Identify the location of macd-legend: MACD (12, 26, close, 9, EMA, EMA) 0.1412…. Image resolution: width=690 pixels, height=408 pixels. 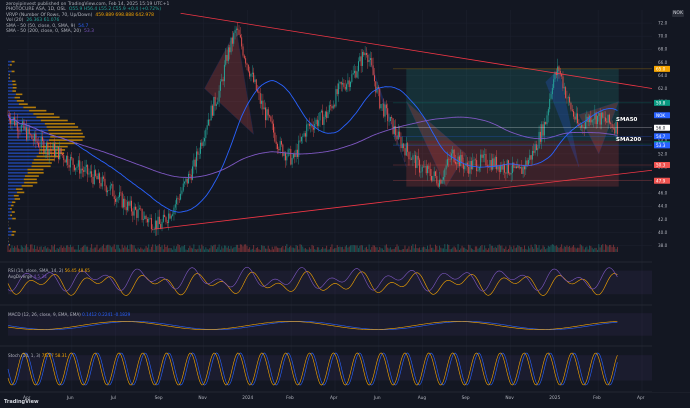
(69, 314).